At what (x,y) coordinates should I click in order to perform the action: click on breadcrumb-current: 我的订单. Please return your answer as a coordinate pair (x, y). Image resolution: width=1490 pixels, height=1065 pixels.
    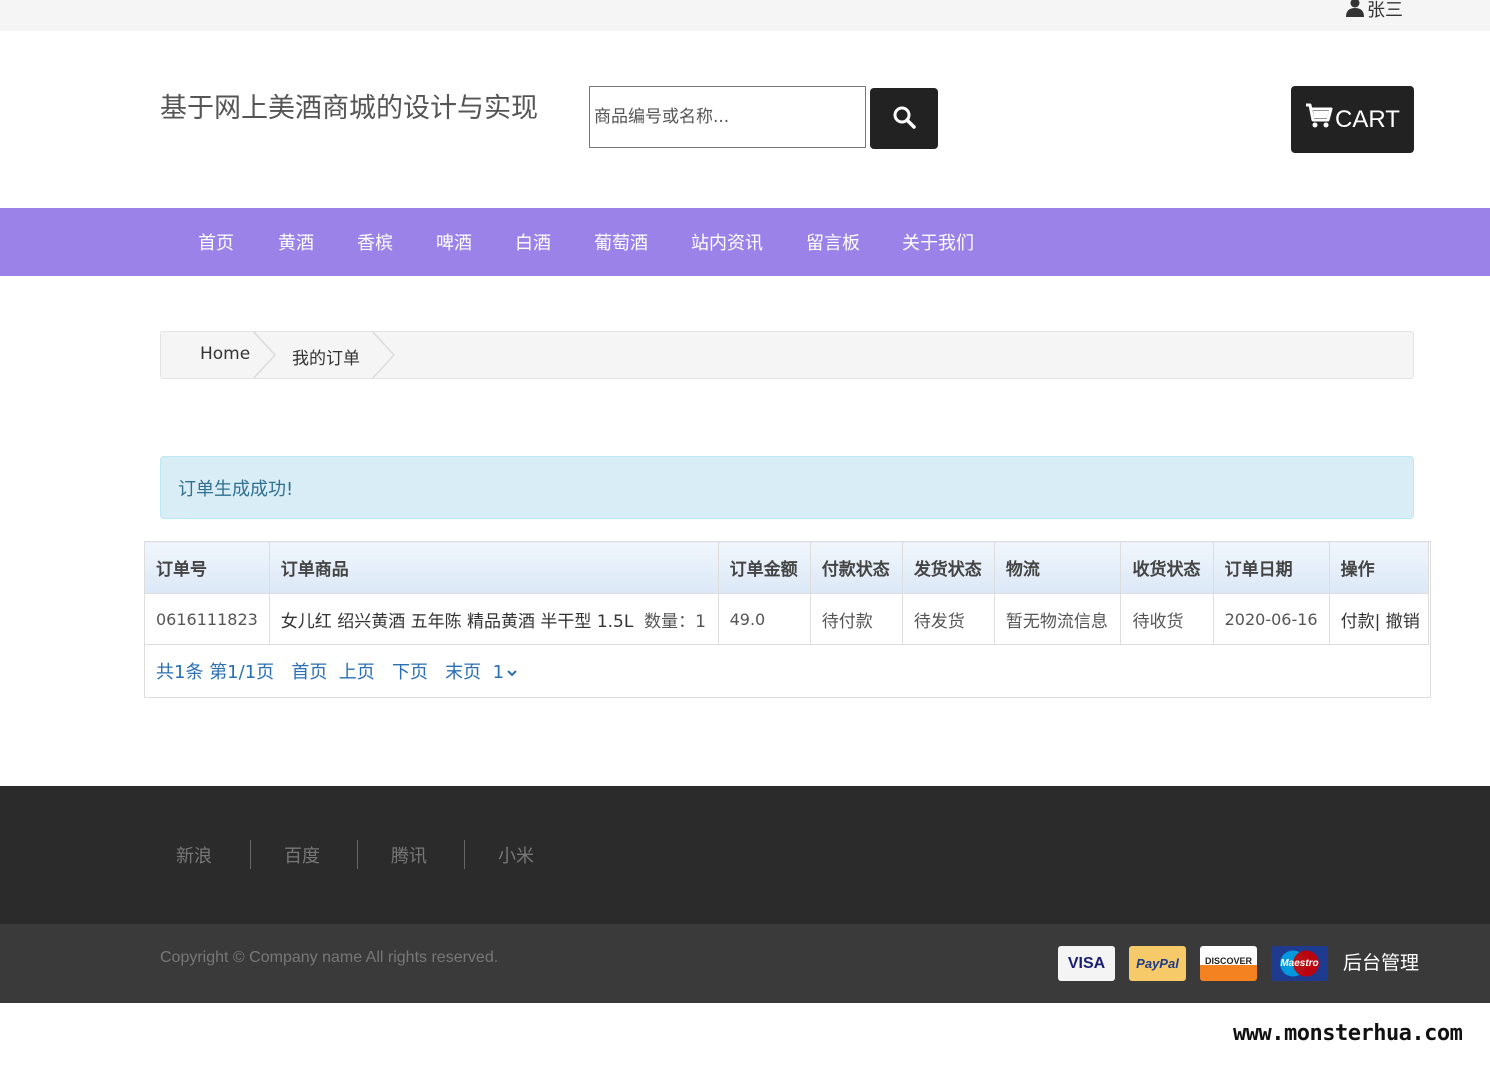
    Looking at the image, I should click on (326, 359).